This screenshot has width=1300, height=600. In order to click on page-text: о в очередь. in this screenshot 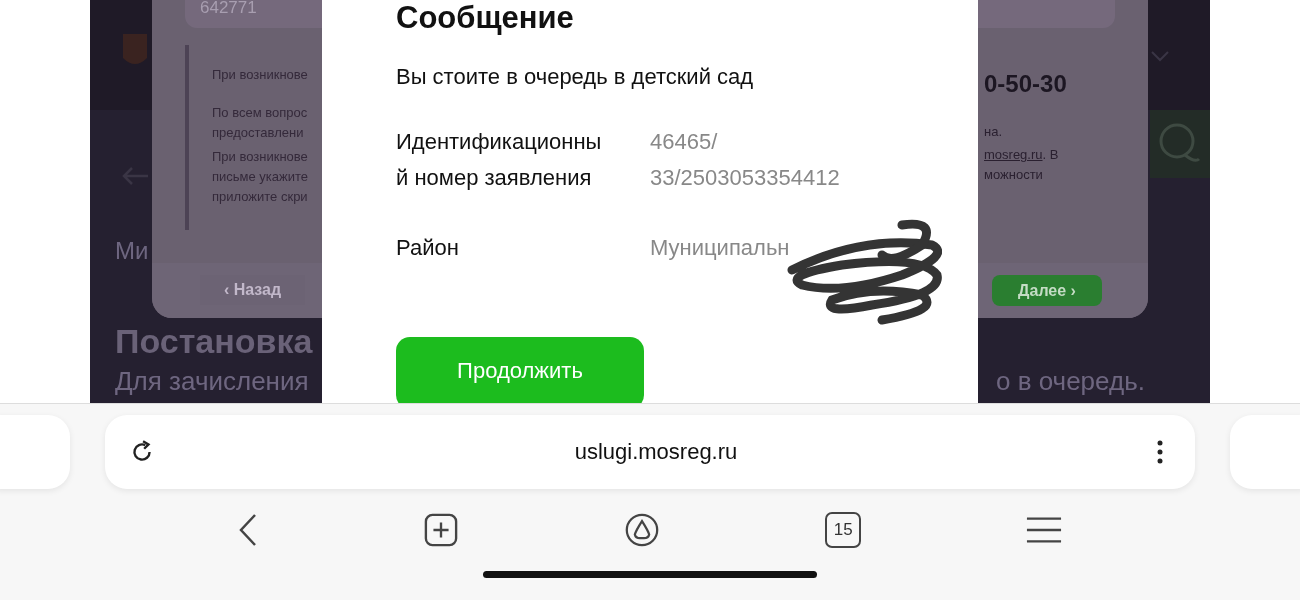, I will do `click(1070, 381)`.